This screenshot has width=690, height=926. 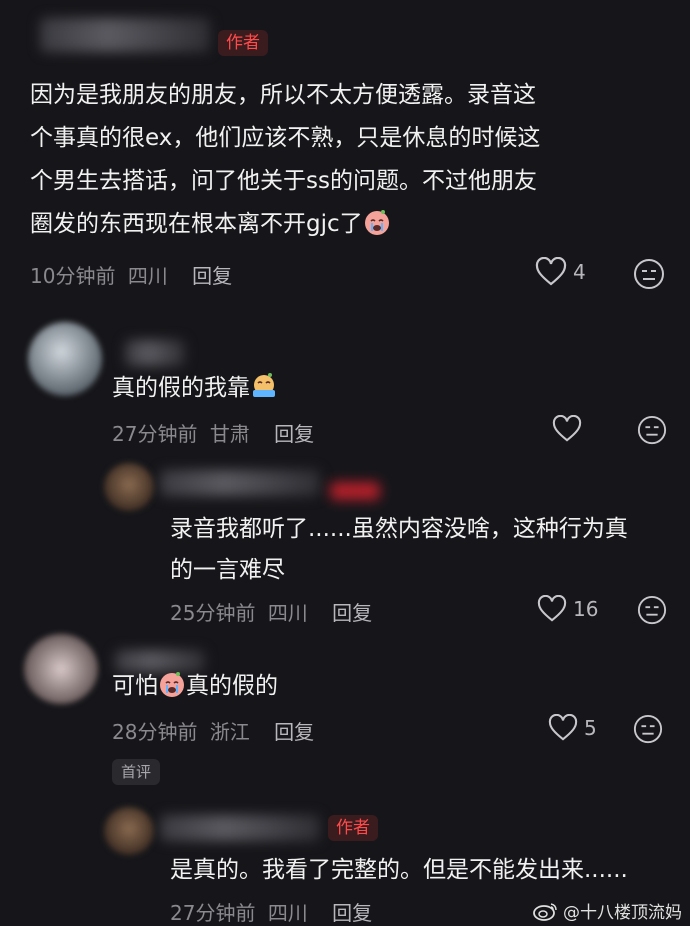 I want to click on first-comment-badge: 首评, so click(x=136, y=772).